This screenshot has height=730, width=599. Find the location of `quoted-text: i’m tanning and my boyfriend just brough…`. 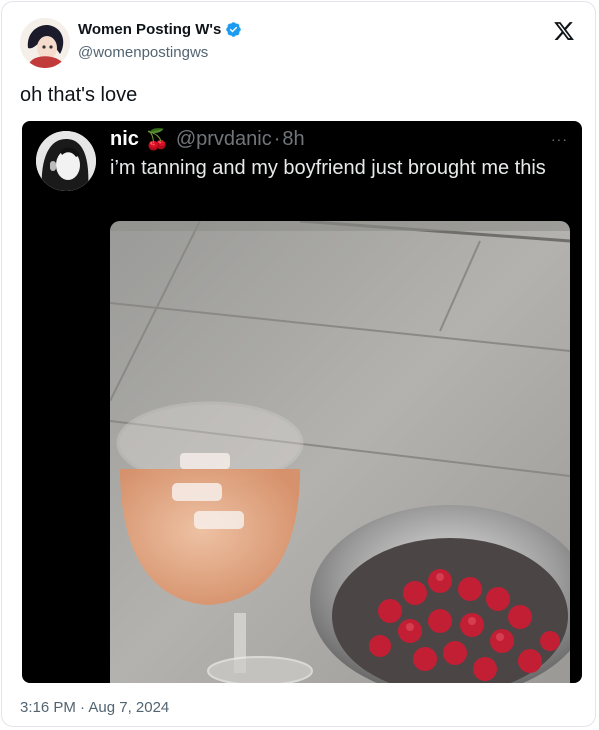

quoted-text: i’m tanning and my boyfriend just brough… is located at coordinates (328, 168).